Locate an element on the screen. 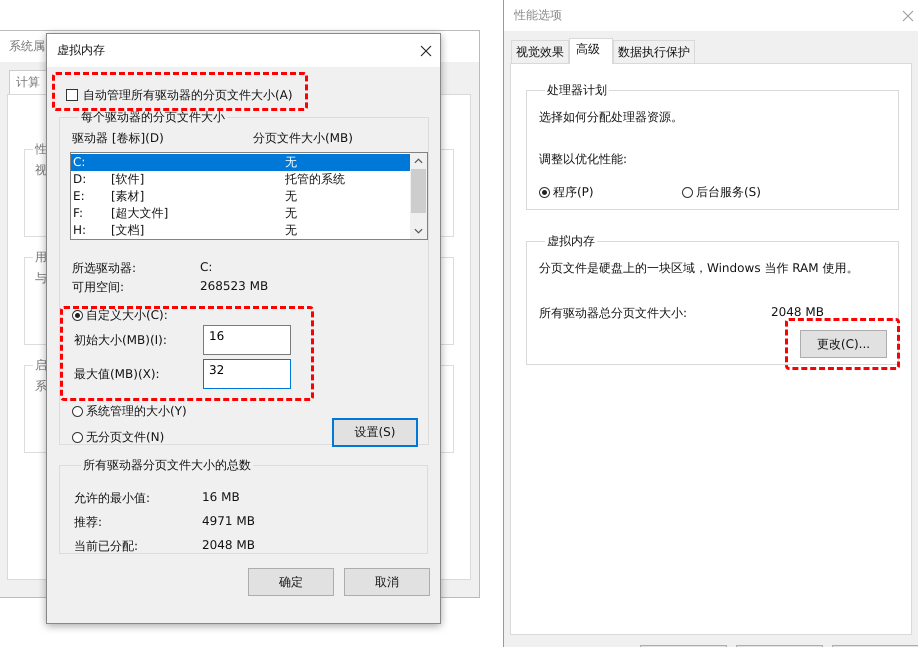 This screenshot has width=918, height=647. radio-option: 程序(P) is located at coordinates (610, 192).